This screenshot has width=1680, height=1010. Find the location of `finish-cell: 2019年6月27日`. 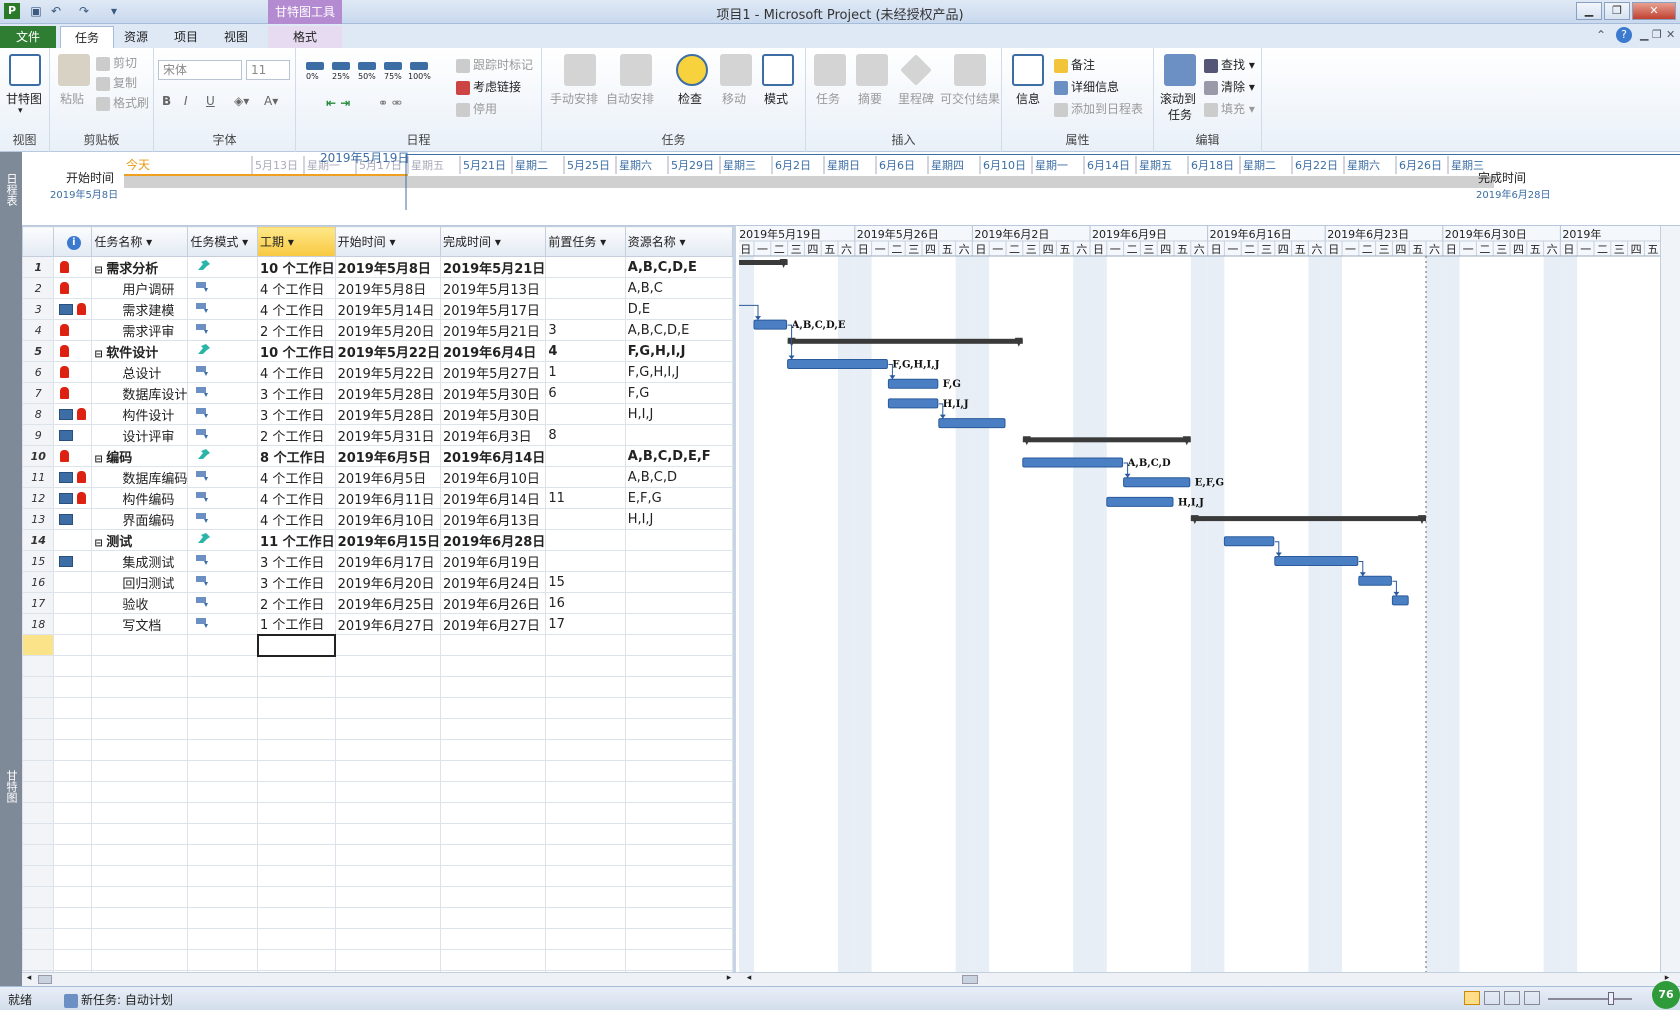

finish-cell: 2019年6月27日 is located at coordinates (493, 624).